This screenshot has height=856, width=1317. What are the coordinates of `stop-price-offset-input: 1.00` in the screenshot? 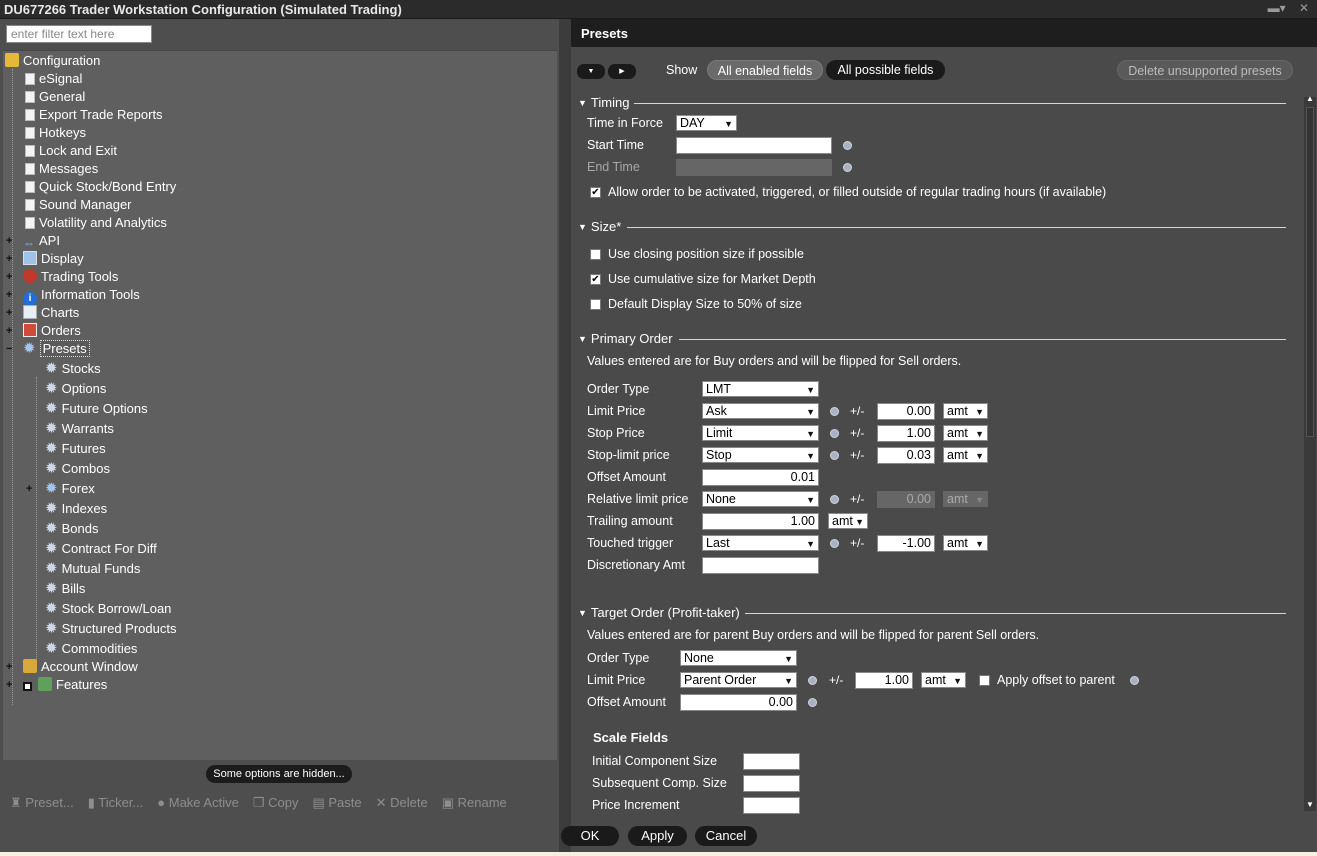 It's located at (906, 433).